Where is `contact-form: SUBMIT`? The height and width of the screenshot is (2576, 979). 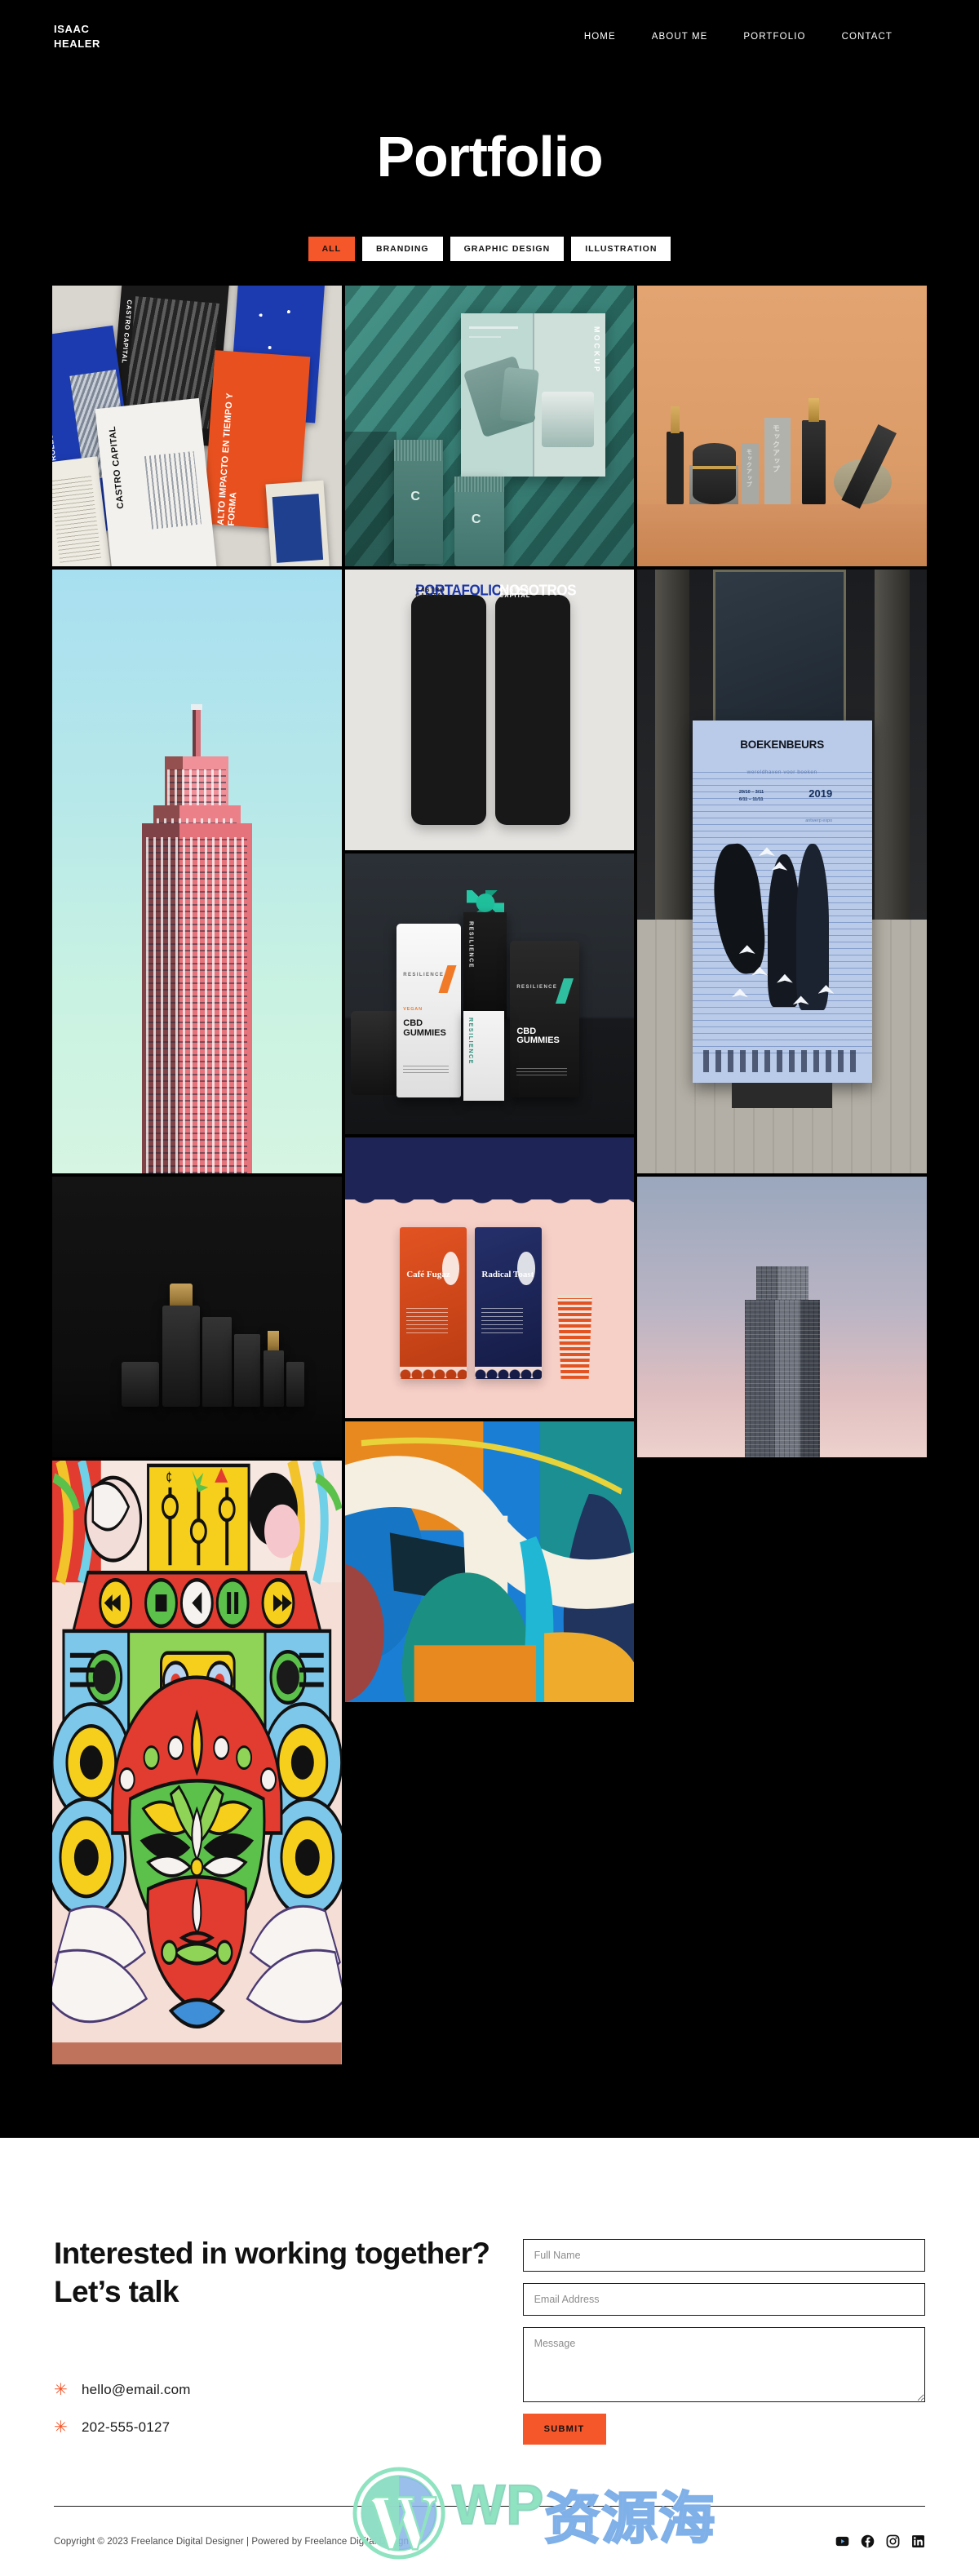
contact-form: SUBMIT is located at coordinates (723, 2345).